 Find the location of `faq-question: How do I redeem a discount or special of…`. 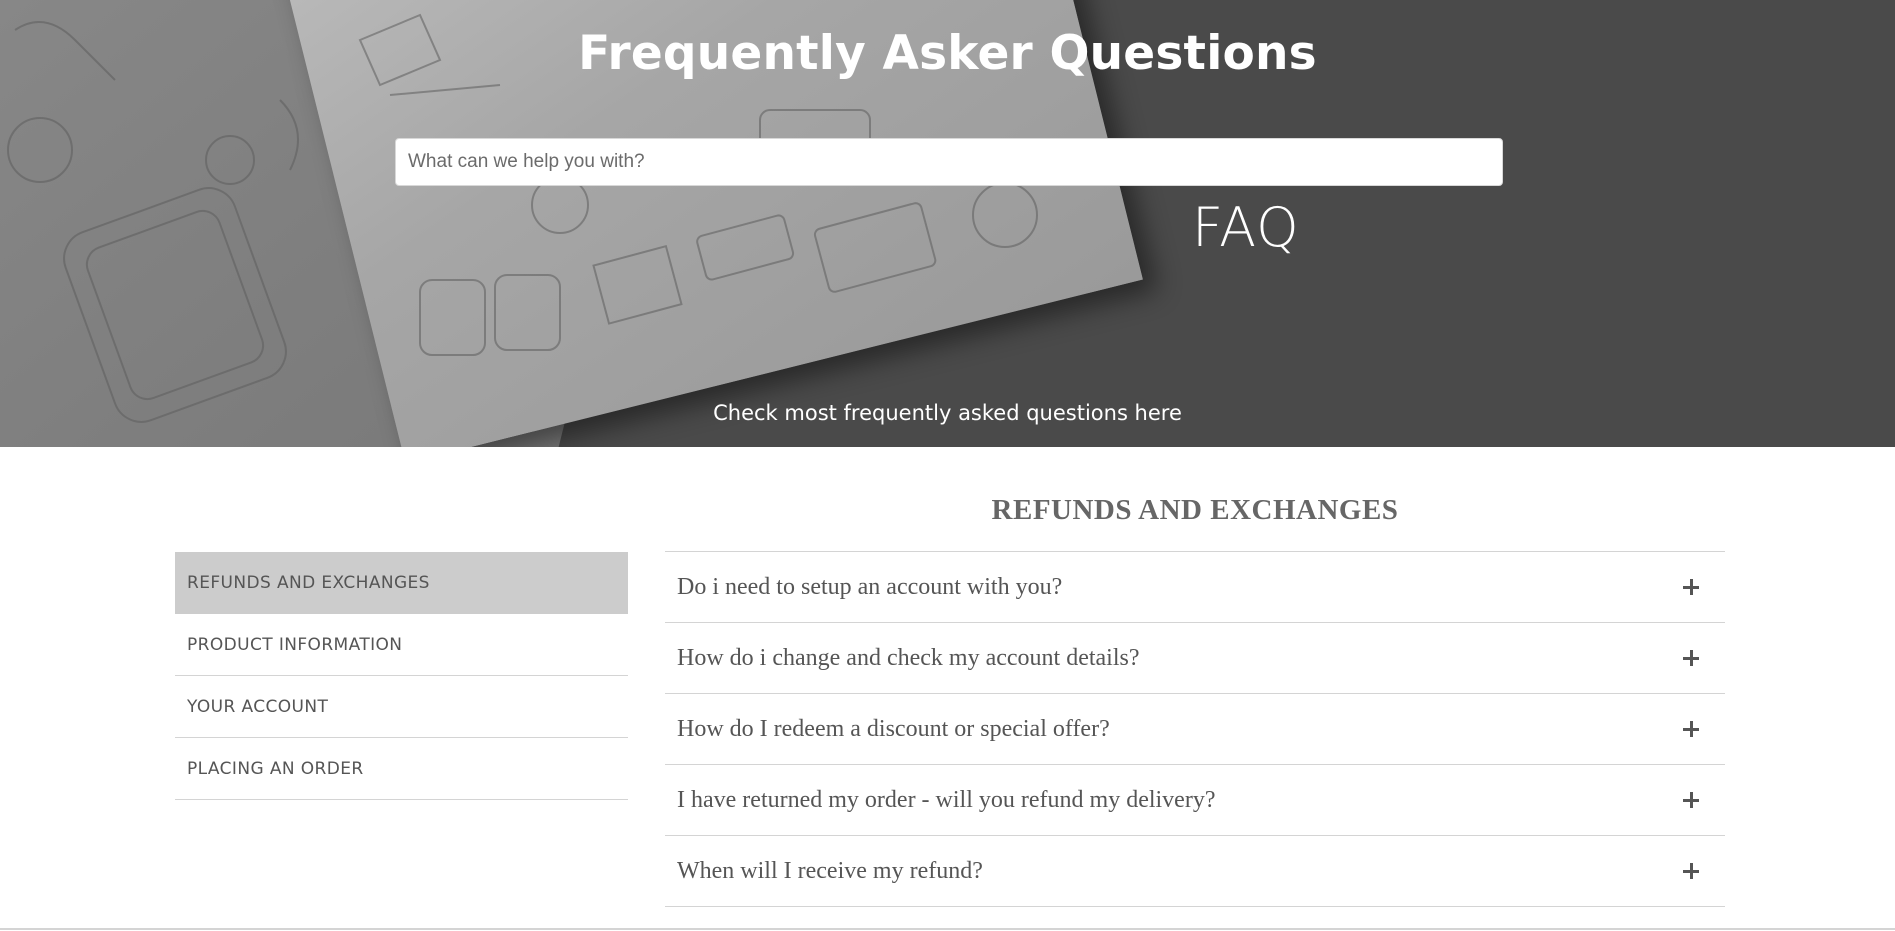

faq-question: How do I redeem a discount or special of… is located at coordinates (893, 728).